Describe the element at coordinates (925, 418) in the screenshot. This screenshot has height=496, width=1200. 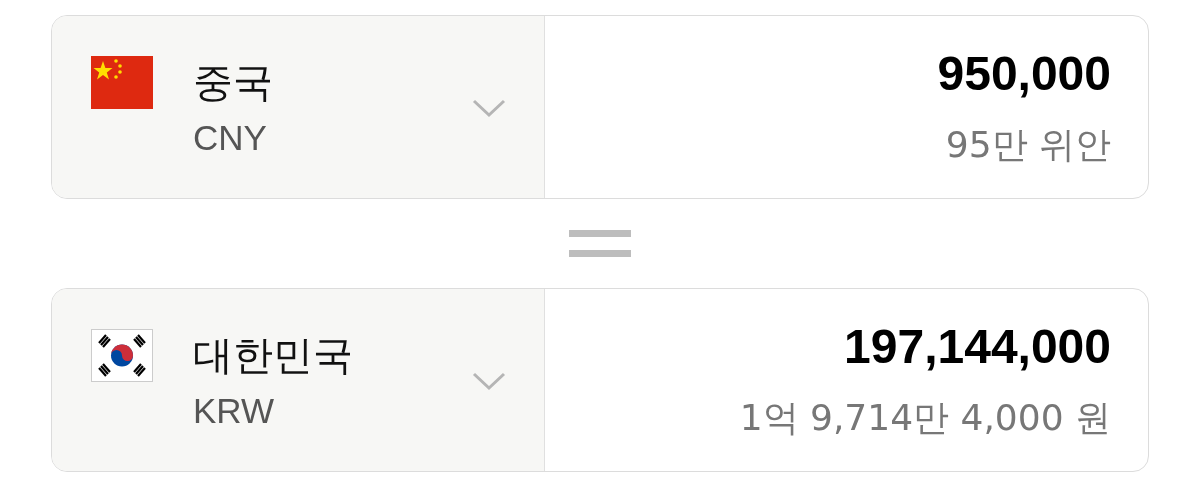
I see `amount-in-words: 1억 9,714만 4,000 원` at that location.